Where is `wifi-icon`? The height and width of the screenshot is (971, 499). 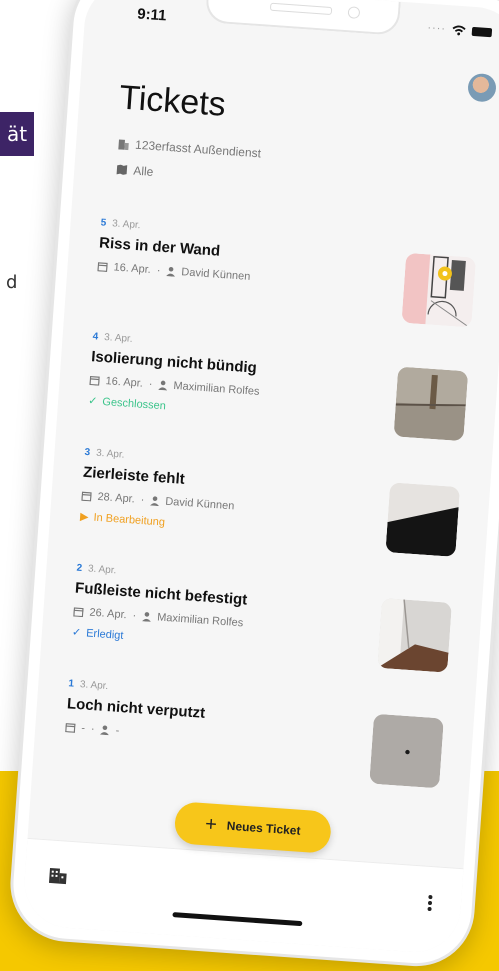 wifi-icon is located at coordinates (459, 30).